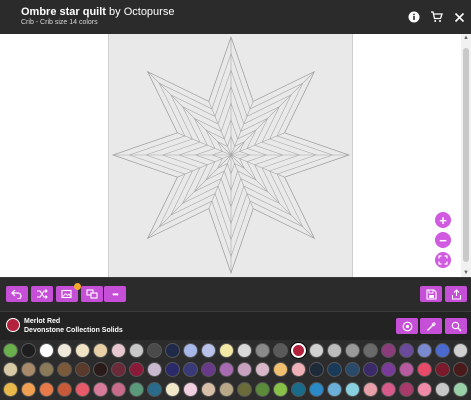 The height and width of the screenshot is (400, 471). I want to click on zoom-in-icon: +, so click(443, 220).